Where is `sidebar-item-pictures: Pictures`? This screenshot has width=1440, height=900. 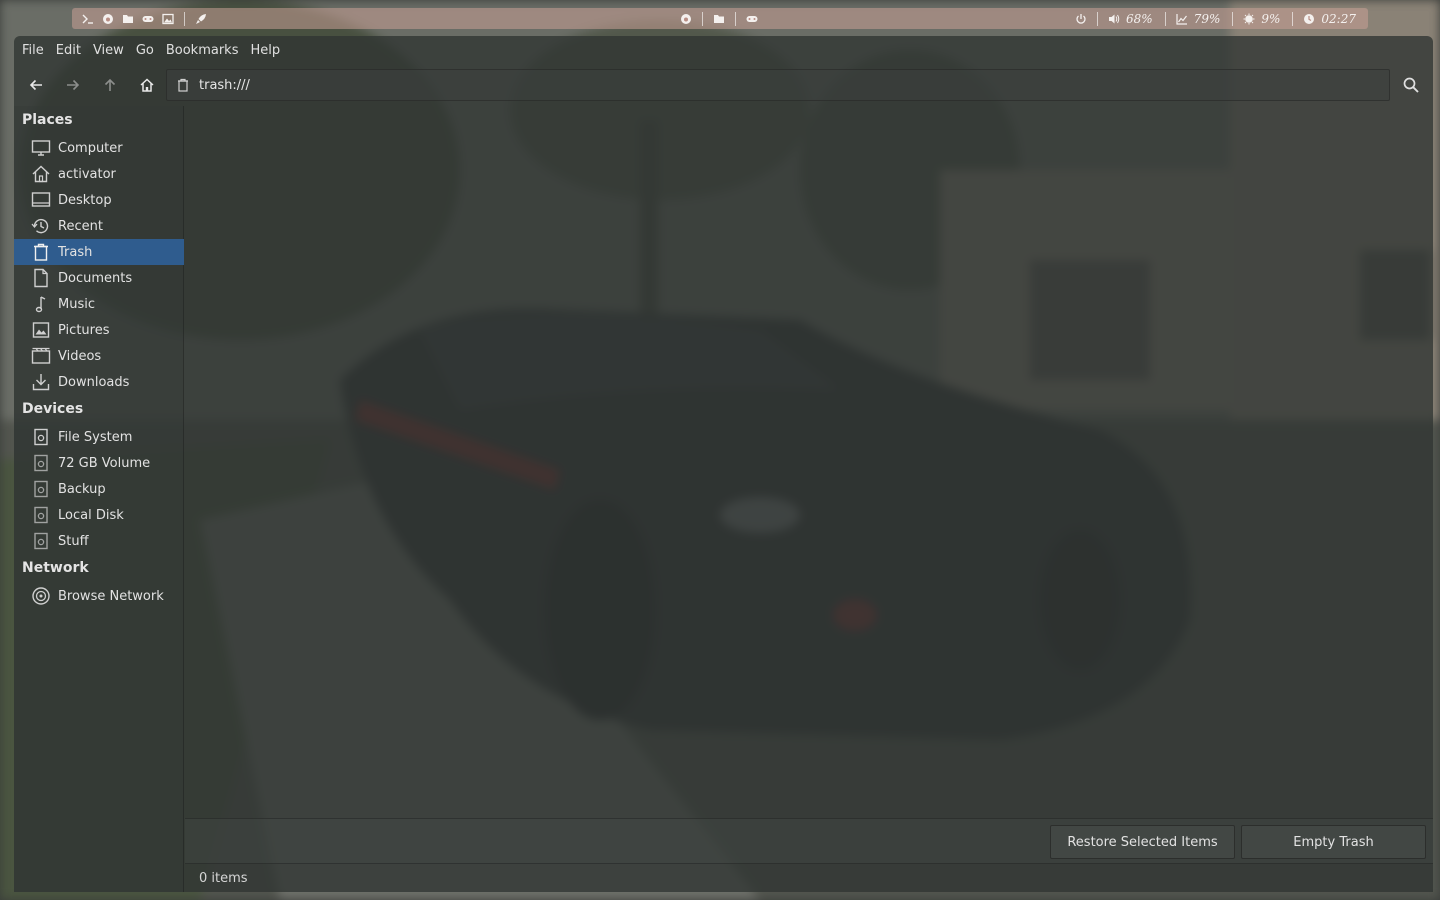
sidebar-item-pictures: Pictures is located at coordinates (99, 330).